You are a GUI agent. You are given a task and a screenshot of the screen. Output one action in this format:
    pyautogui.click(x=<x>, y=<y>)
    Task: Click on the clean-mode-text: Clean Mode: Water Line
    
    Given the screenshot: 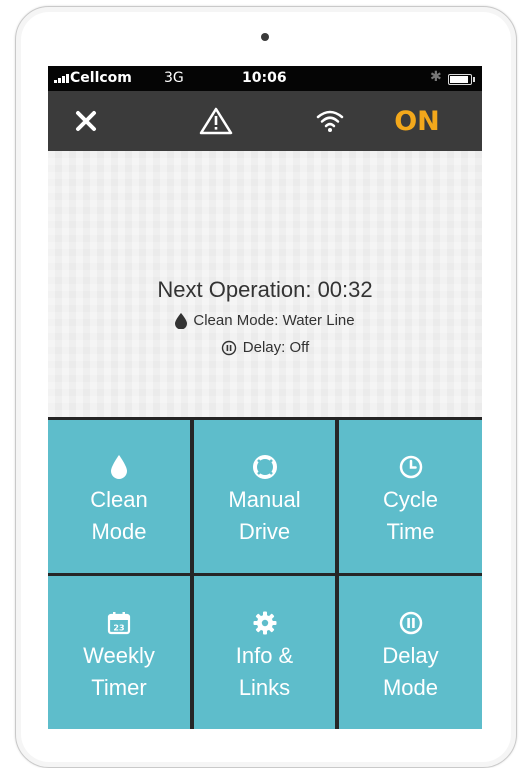 What is the action you would take?
    pyautogui.click(x=274, y=320)
    